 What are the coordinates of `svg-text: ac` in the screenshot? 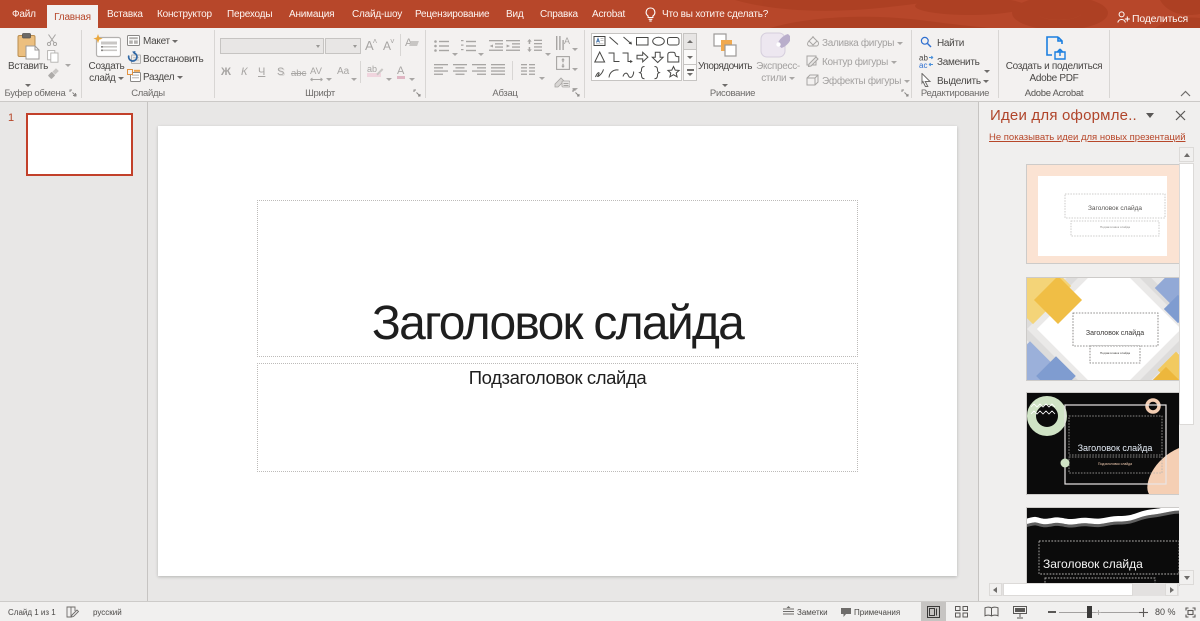 It's located at (923, 64).